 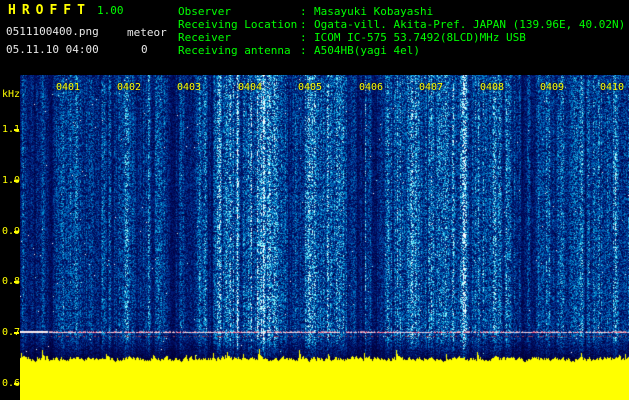 I want to click on output-filename: 0511100400.png, so click(x=52, y=31).